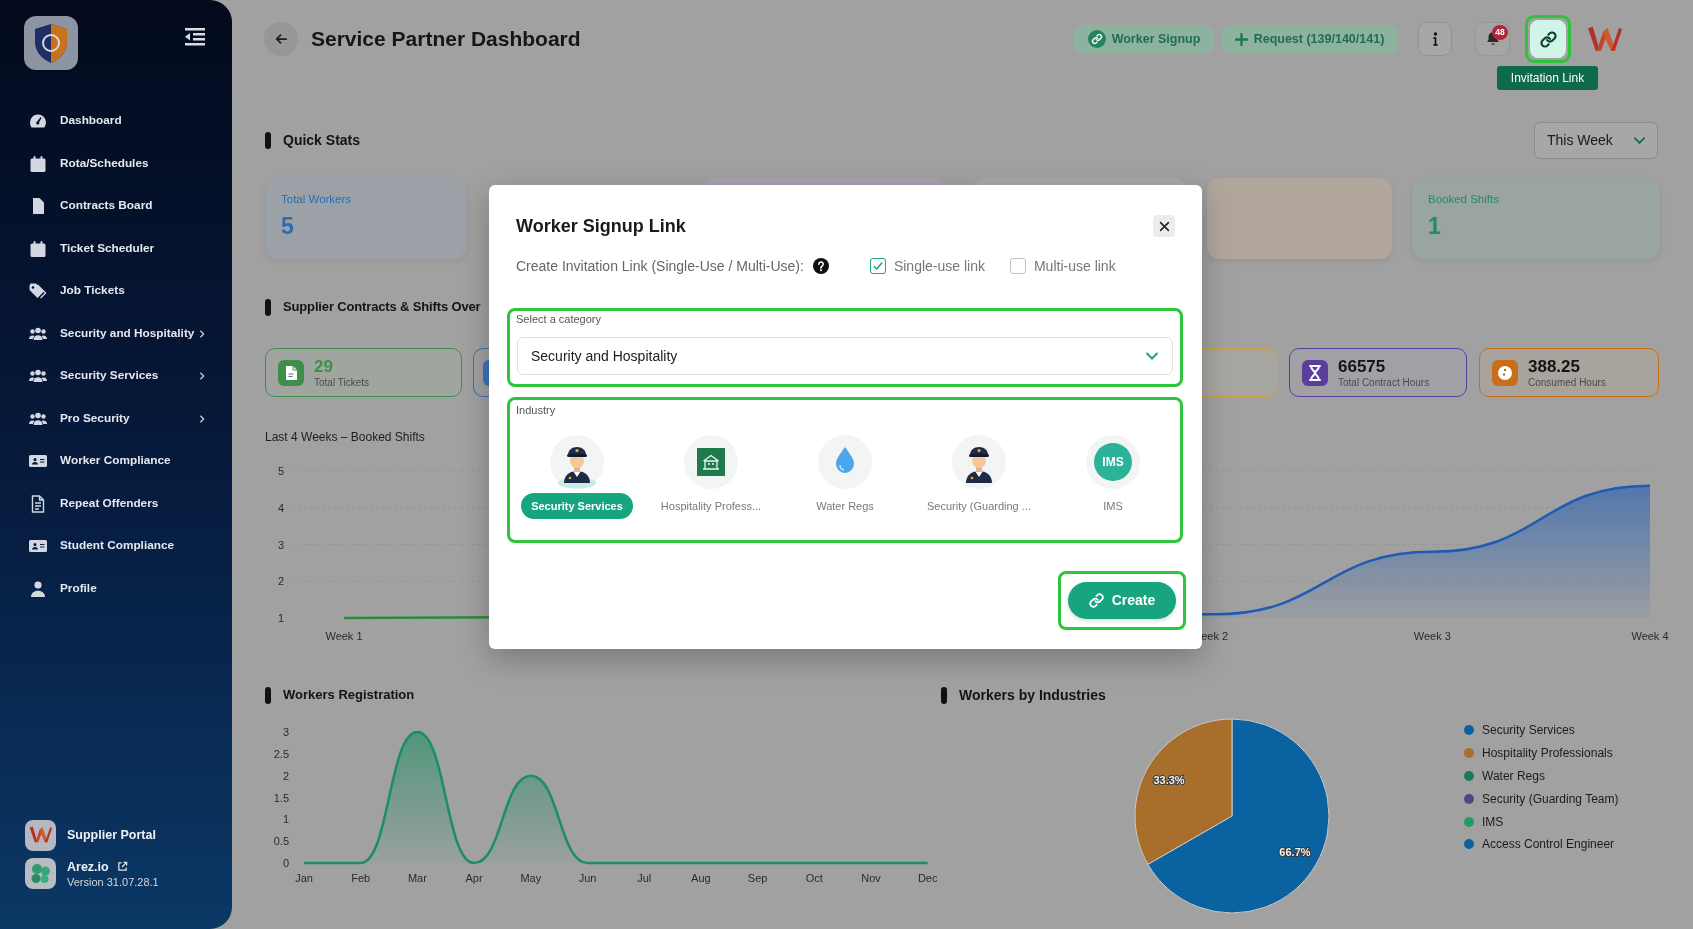 Image resolution: width=1693 pixels, height=929 pixels. I want to click on user-icon, so click(38, 588).